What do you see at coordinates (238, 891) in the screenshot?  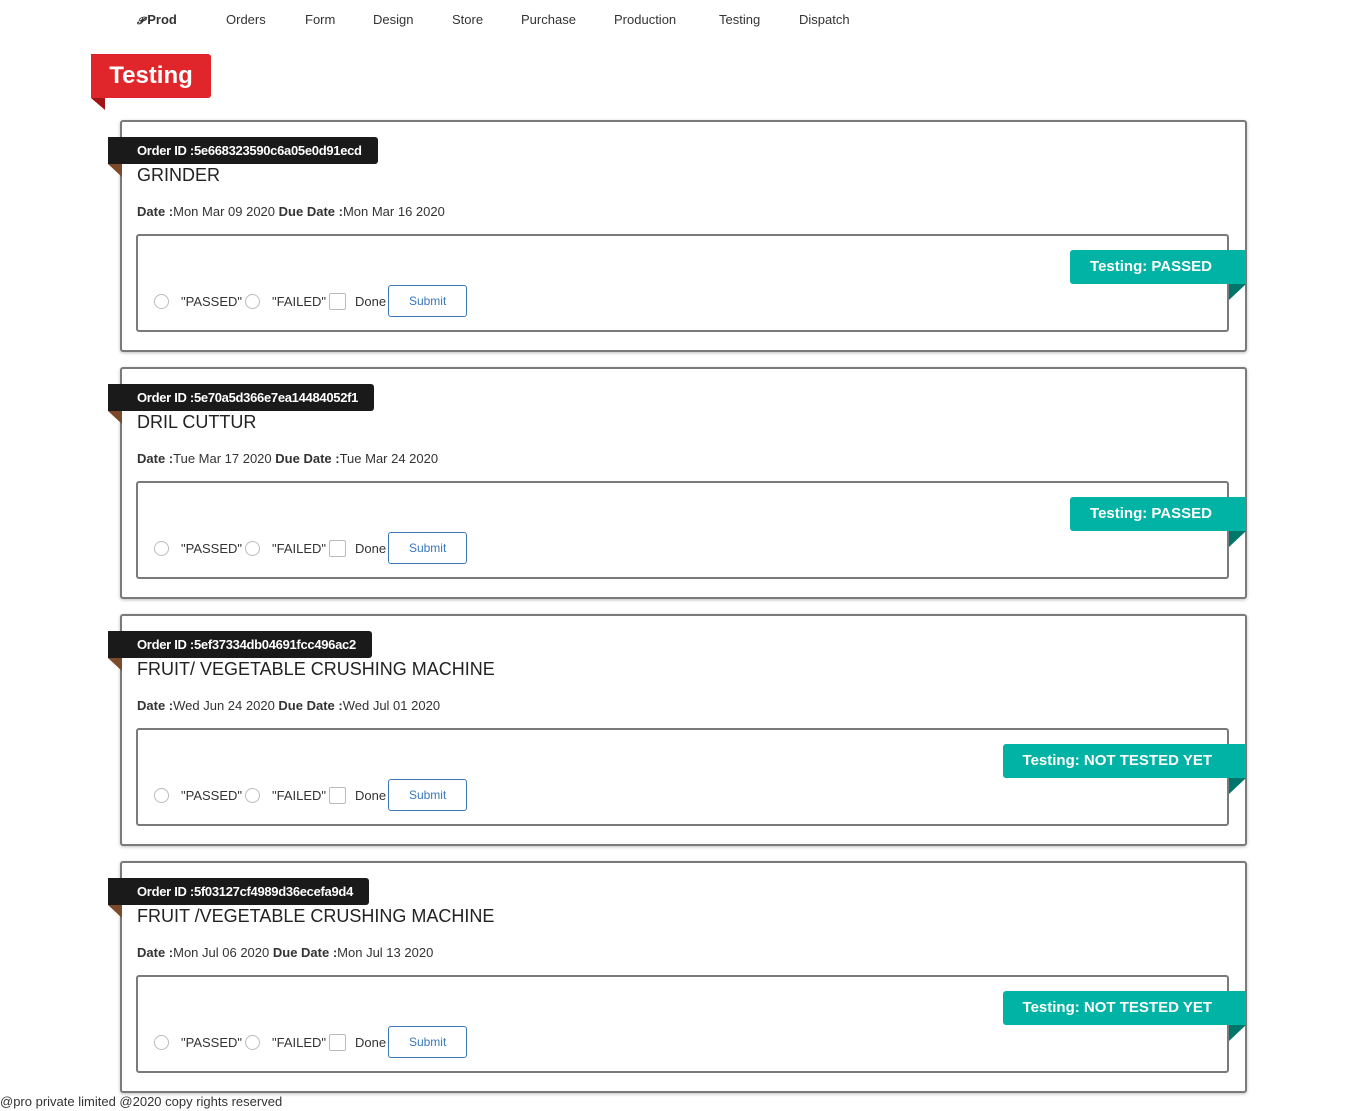 I see `order-id-tag: Order ID :5f03127cf4989d36ecefa9d4` at bounding box center [238, 891].